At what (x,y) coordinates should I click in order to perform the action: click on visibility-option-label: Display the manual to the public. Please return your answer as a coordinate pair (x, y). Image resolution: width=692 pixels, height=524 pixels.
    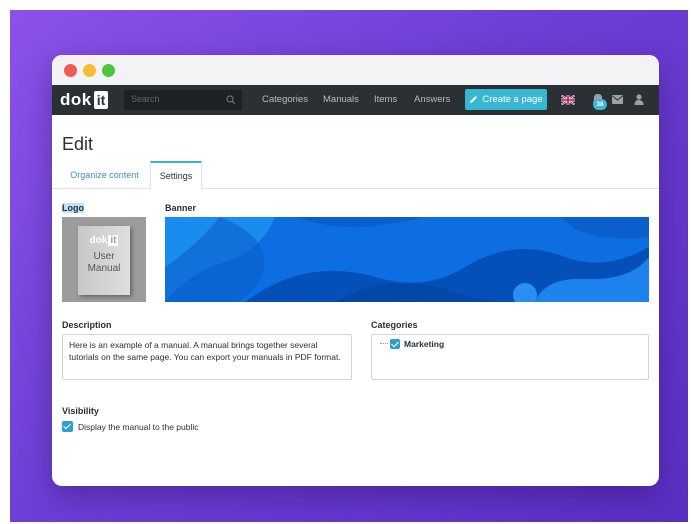
    Looking at the image, I should click on (138, 426).